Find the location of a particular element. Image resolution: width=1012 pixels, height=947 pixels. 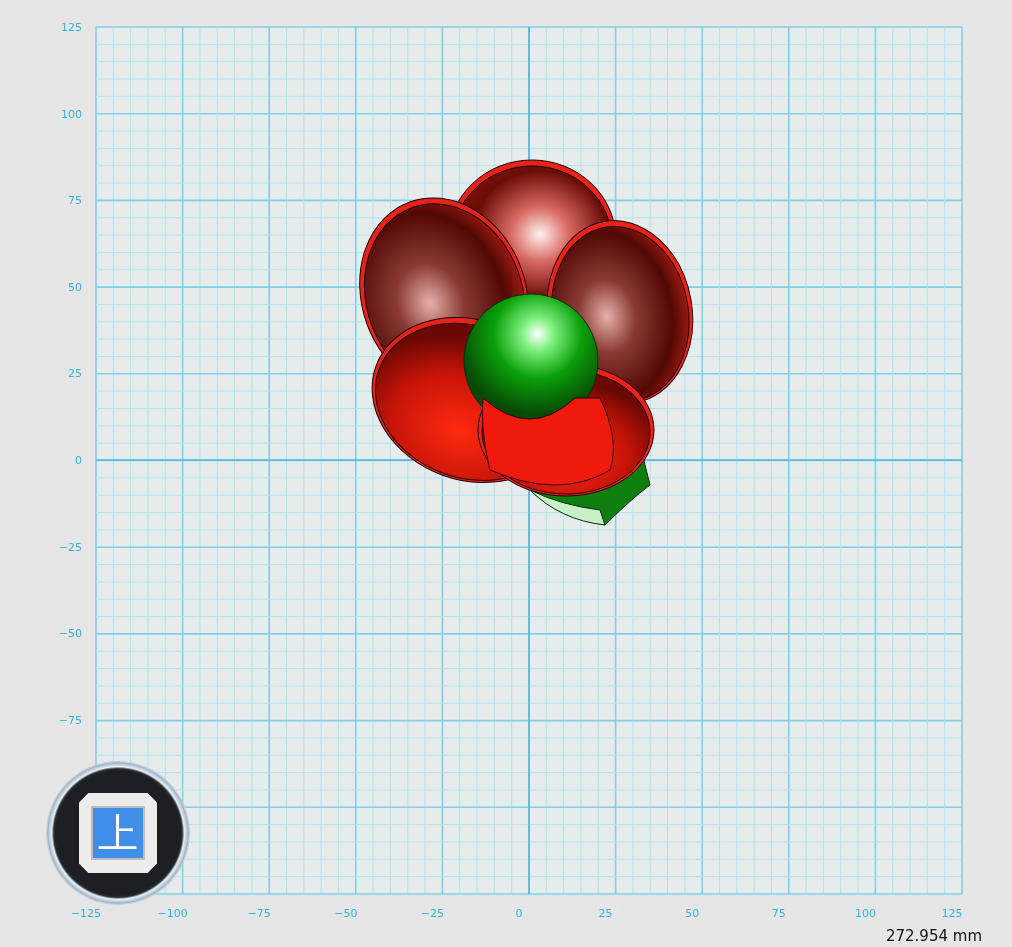

view-cube-control: 上 is located at coordinates (118, 833).